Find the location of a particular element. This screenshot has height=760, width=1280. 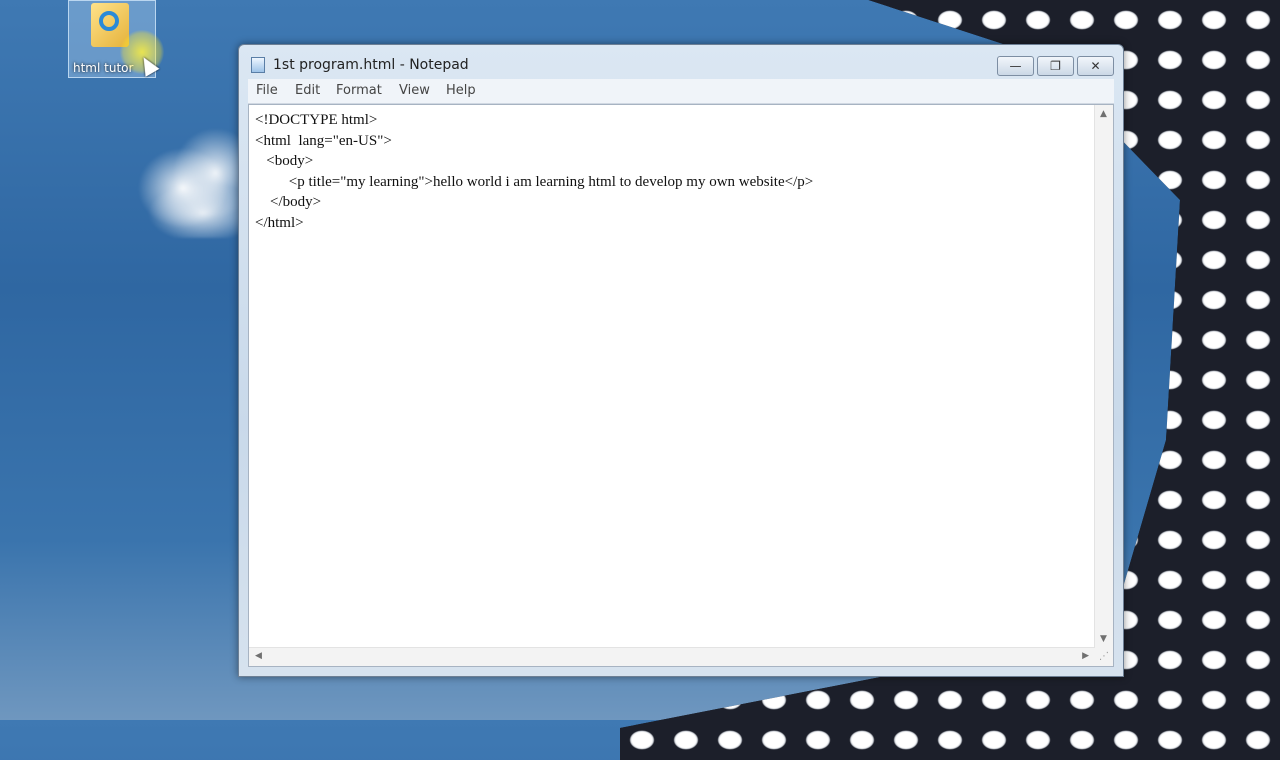

resize-grip-icon: ⋰ is located at coordinates (1104, 657).